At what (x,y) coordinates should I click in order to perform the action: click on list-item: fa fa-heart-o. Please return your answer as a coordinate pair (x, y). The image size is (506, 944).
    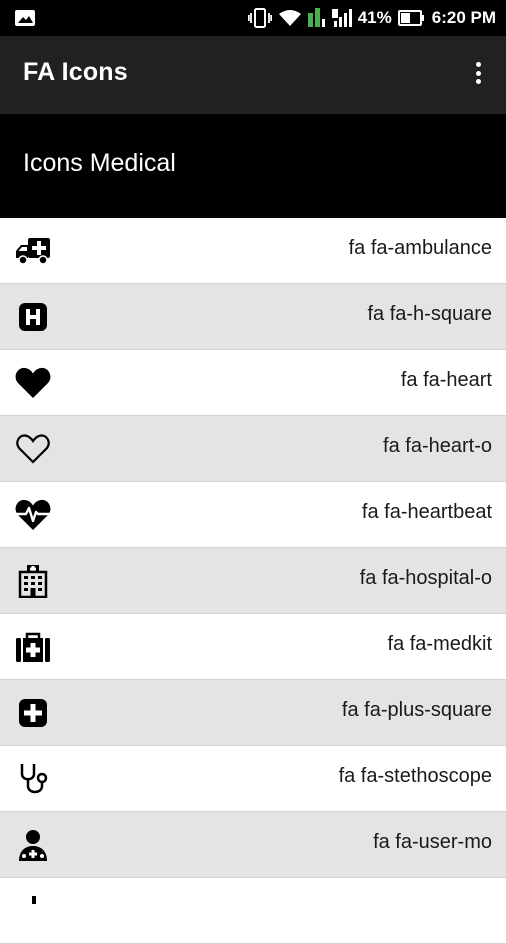
    Looking at the image, I should click on (253, 449).